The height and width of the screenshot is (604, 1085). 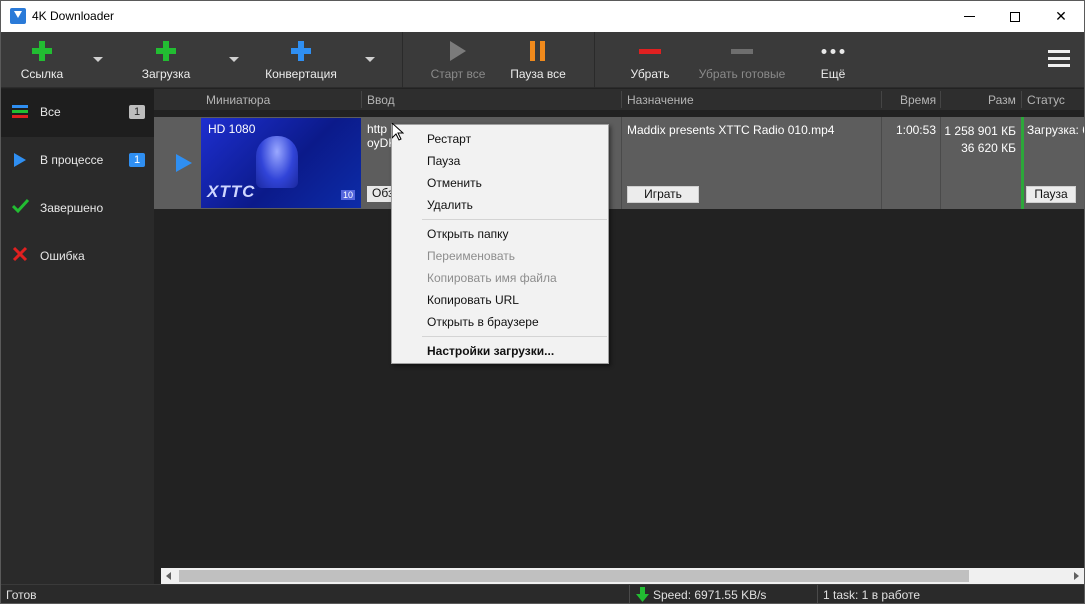 What do you see at coordinates (542, 16) in the screenshot?
I see `title-bar: 4K Downloader ✕` at bounding box center [542, 16].